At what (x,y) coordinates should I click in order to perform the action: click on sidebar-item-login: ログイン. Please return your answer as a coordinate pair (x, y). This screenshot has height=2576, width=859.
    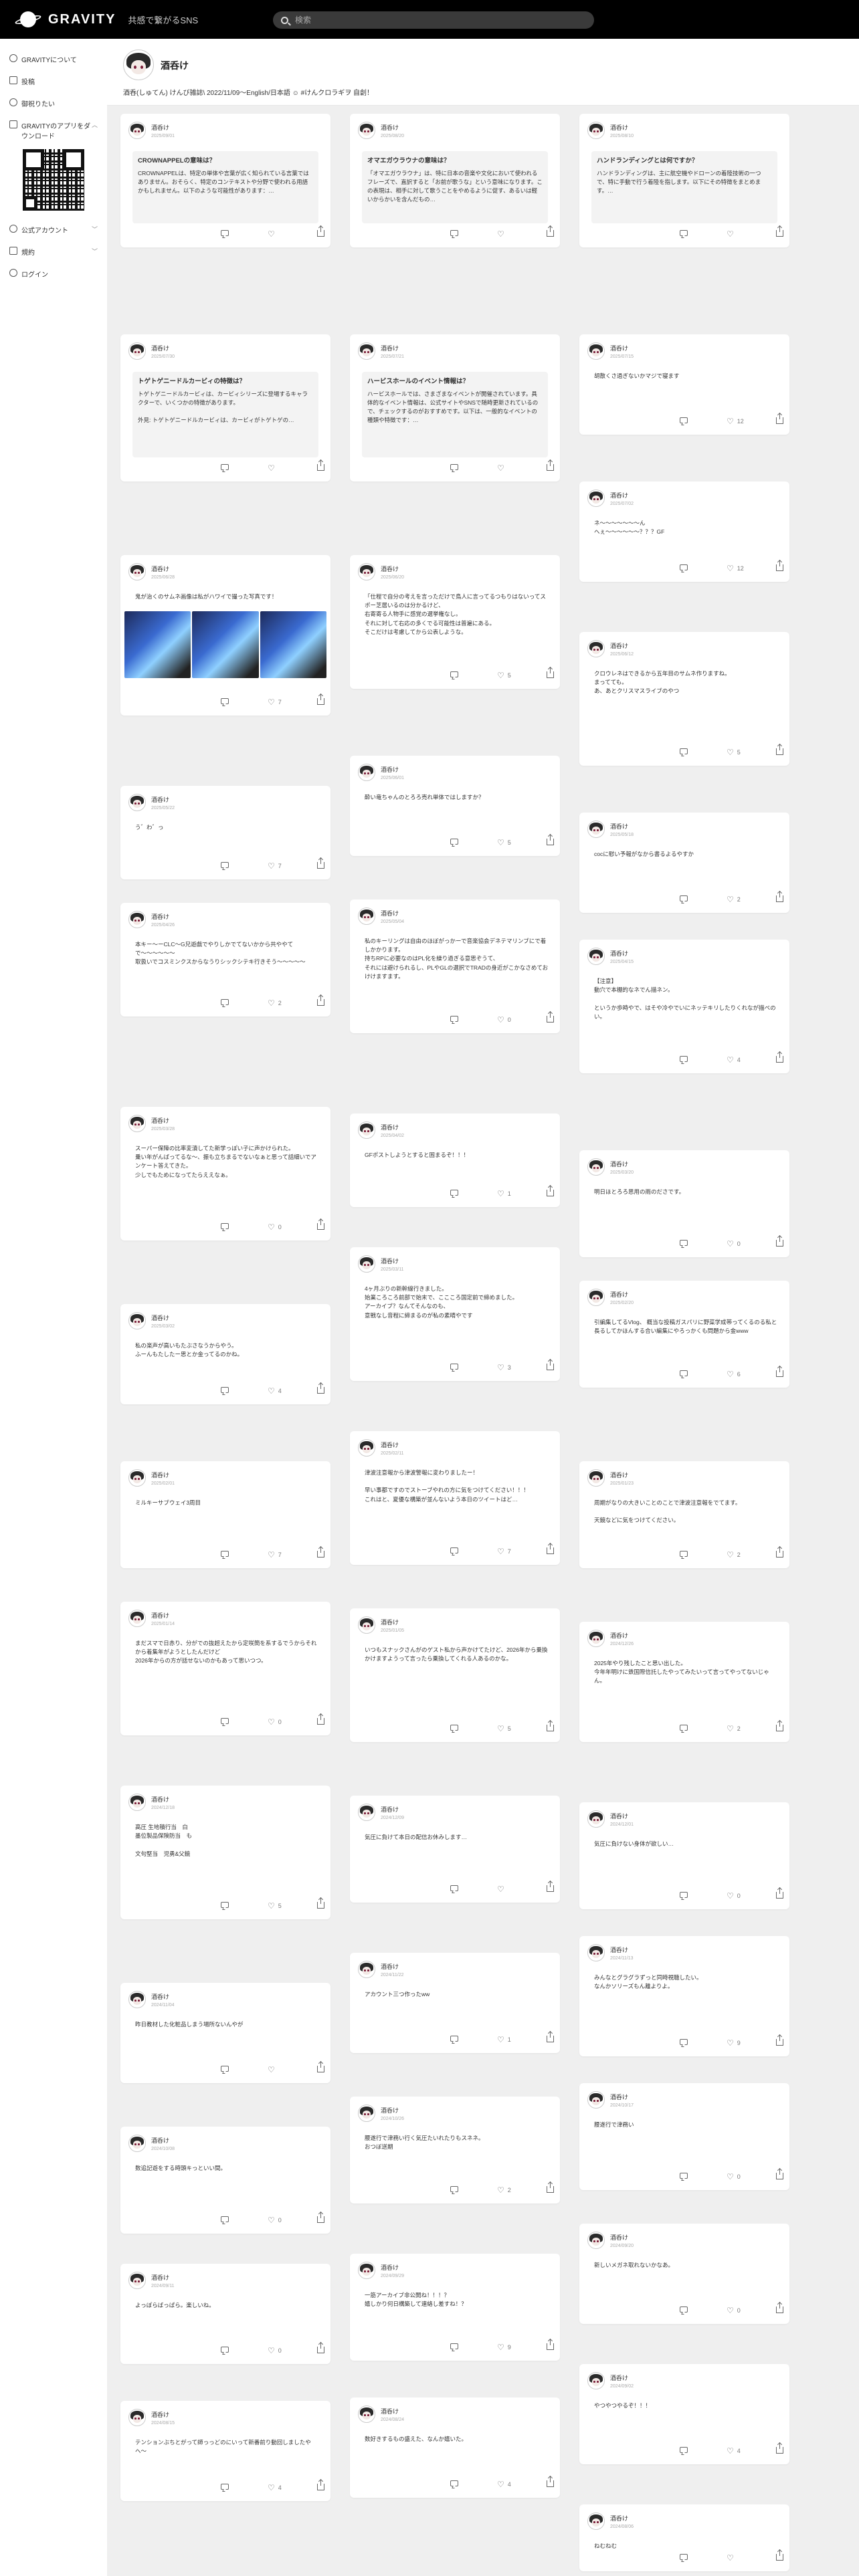
    Looking at the image, I should click on (54, 274).